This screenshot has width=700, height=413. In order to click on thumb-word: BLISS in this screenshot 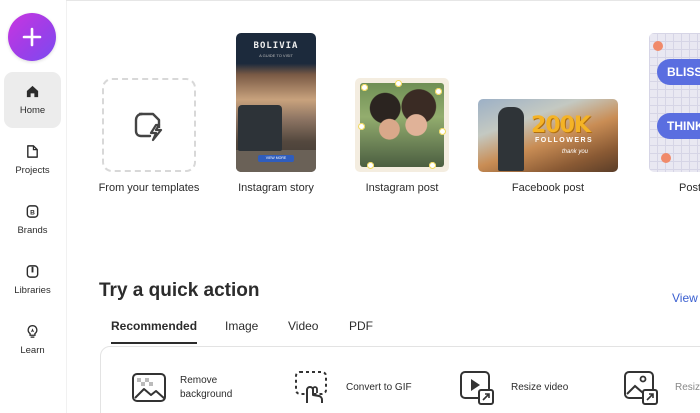, I will do `click(678, 72)`.